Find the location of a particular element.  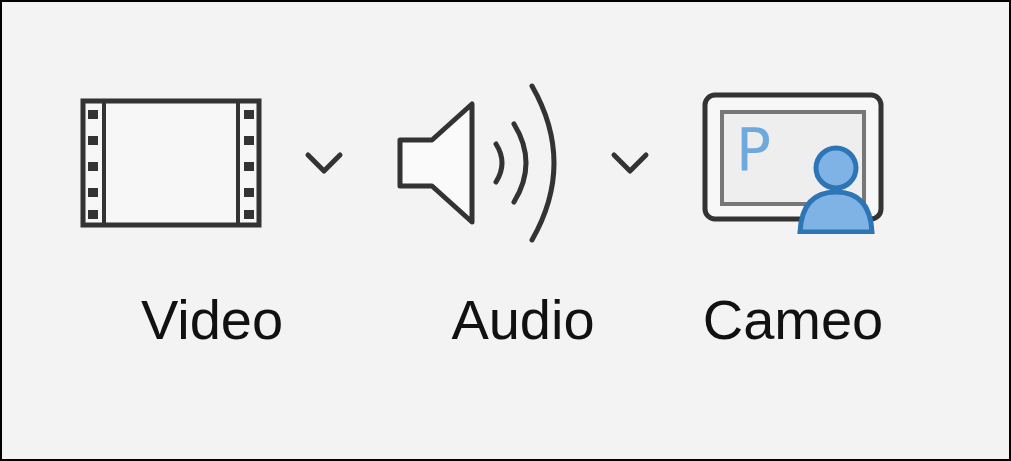

film-icon is located at coordinates (171, 163).